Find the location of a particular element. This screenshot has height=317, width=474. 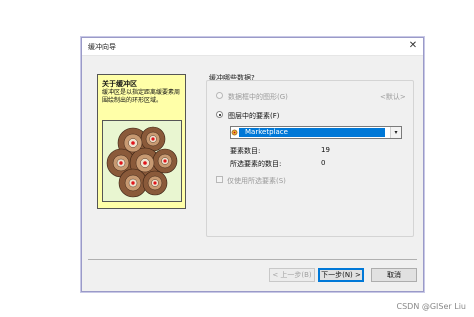

chevron-down-icon: ▾ is located at coordinates (395, 132).